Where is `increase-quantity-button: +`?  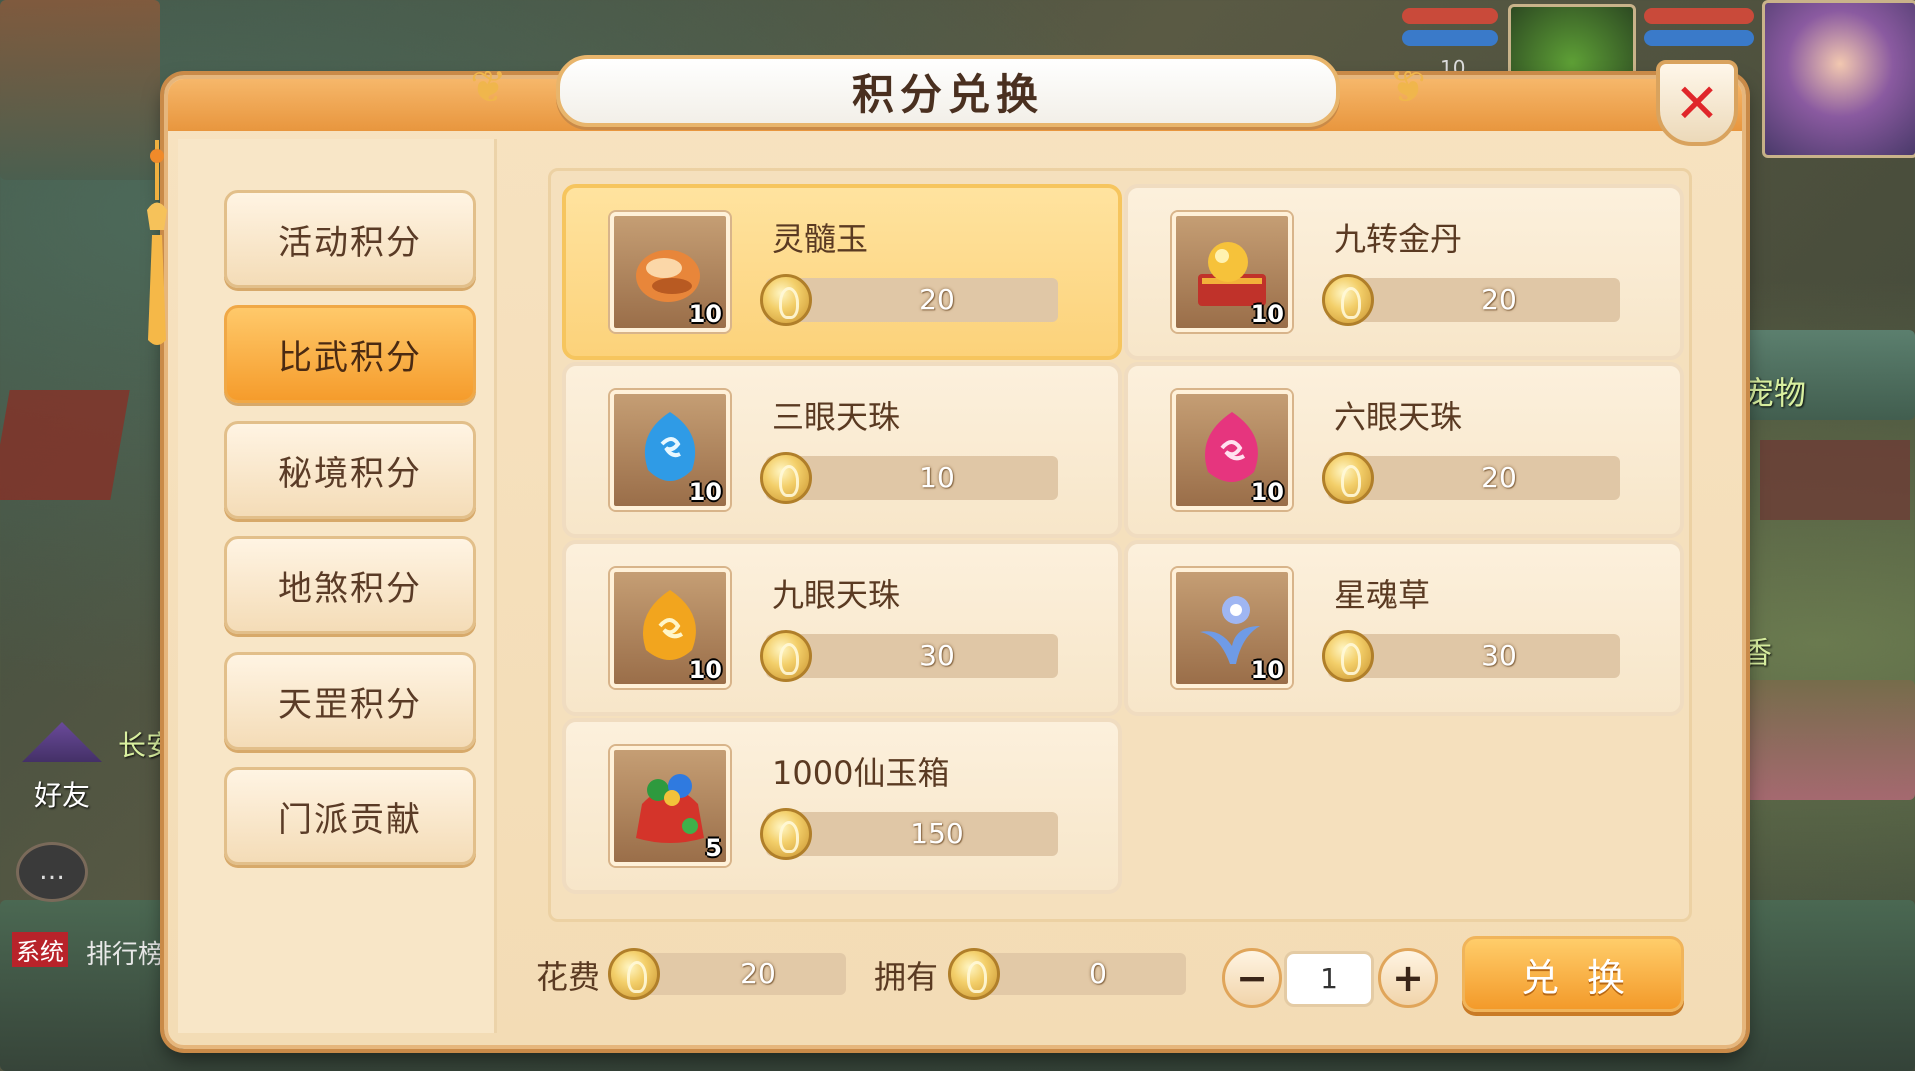
increase-quantity-button: + is located at coordinates (1408, 978).